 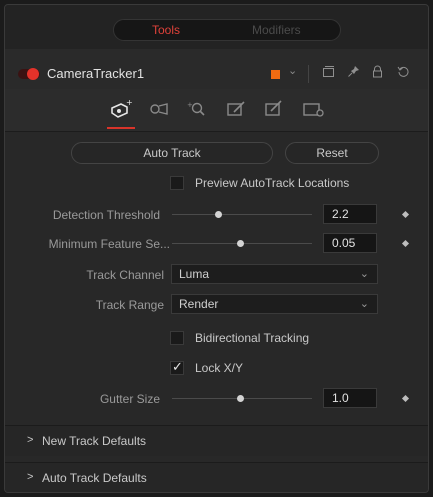 I want to click on preview-autotrack-checkbox, so click(x=177, y=183).